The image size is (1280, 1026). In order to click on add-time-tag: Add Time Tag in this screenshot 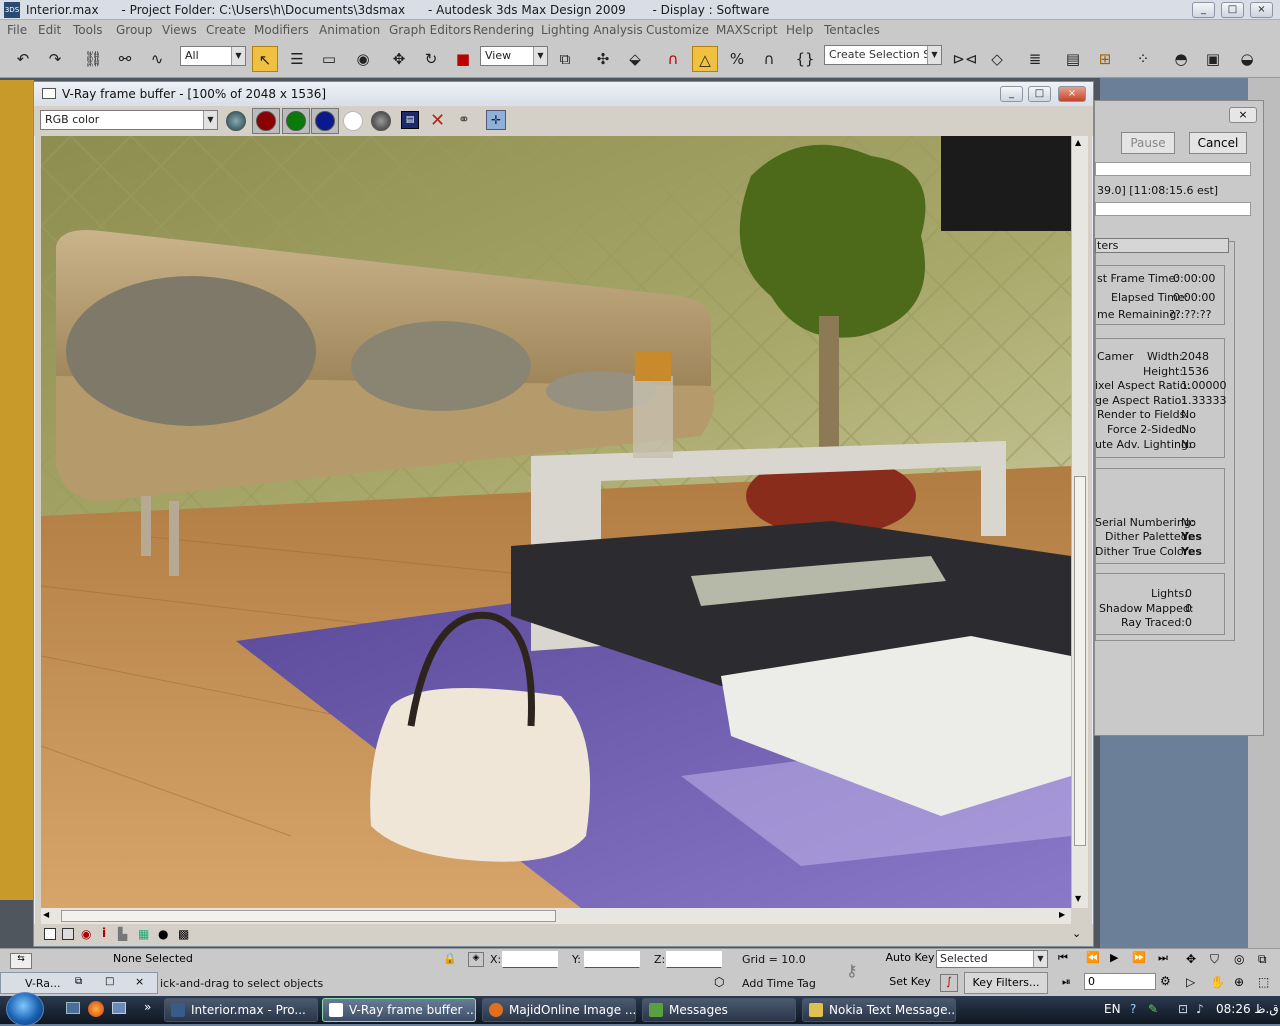, I will do `click(779, 983)`.